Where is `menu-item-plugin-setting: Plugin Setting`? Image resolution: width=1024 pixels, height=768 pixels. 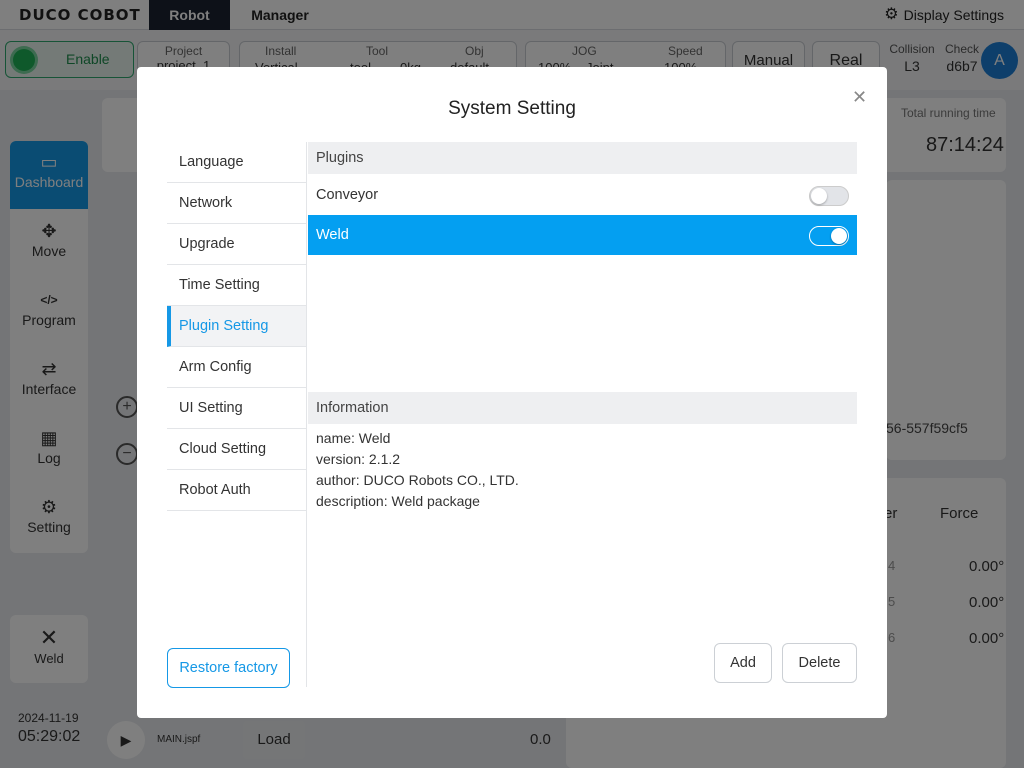 menu-item-plugin-setting: Plugin Setting is located at coordinates (236, 326).